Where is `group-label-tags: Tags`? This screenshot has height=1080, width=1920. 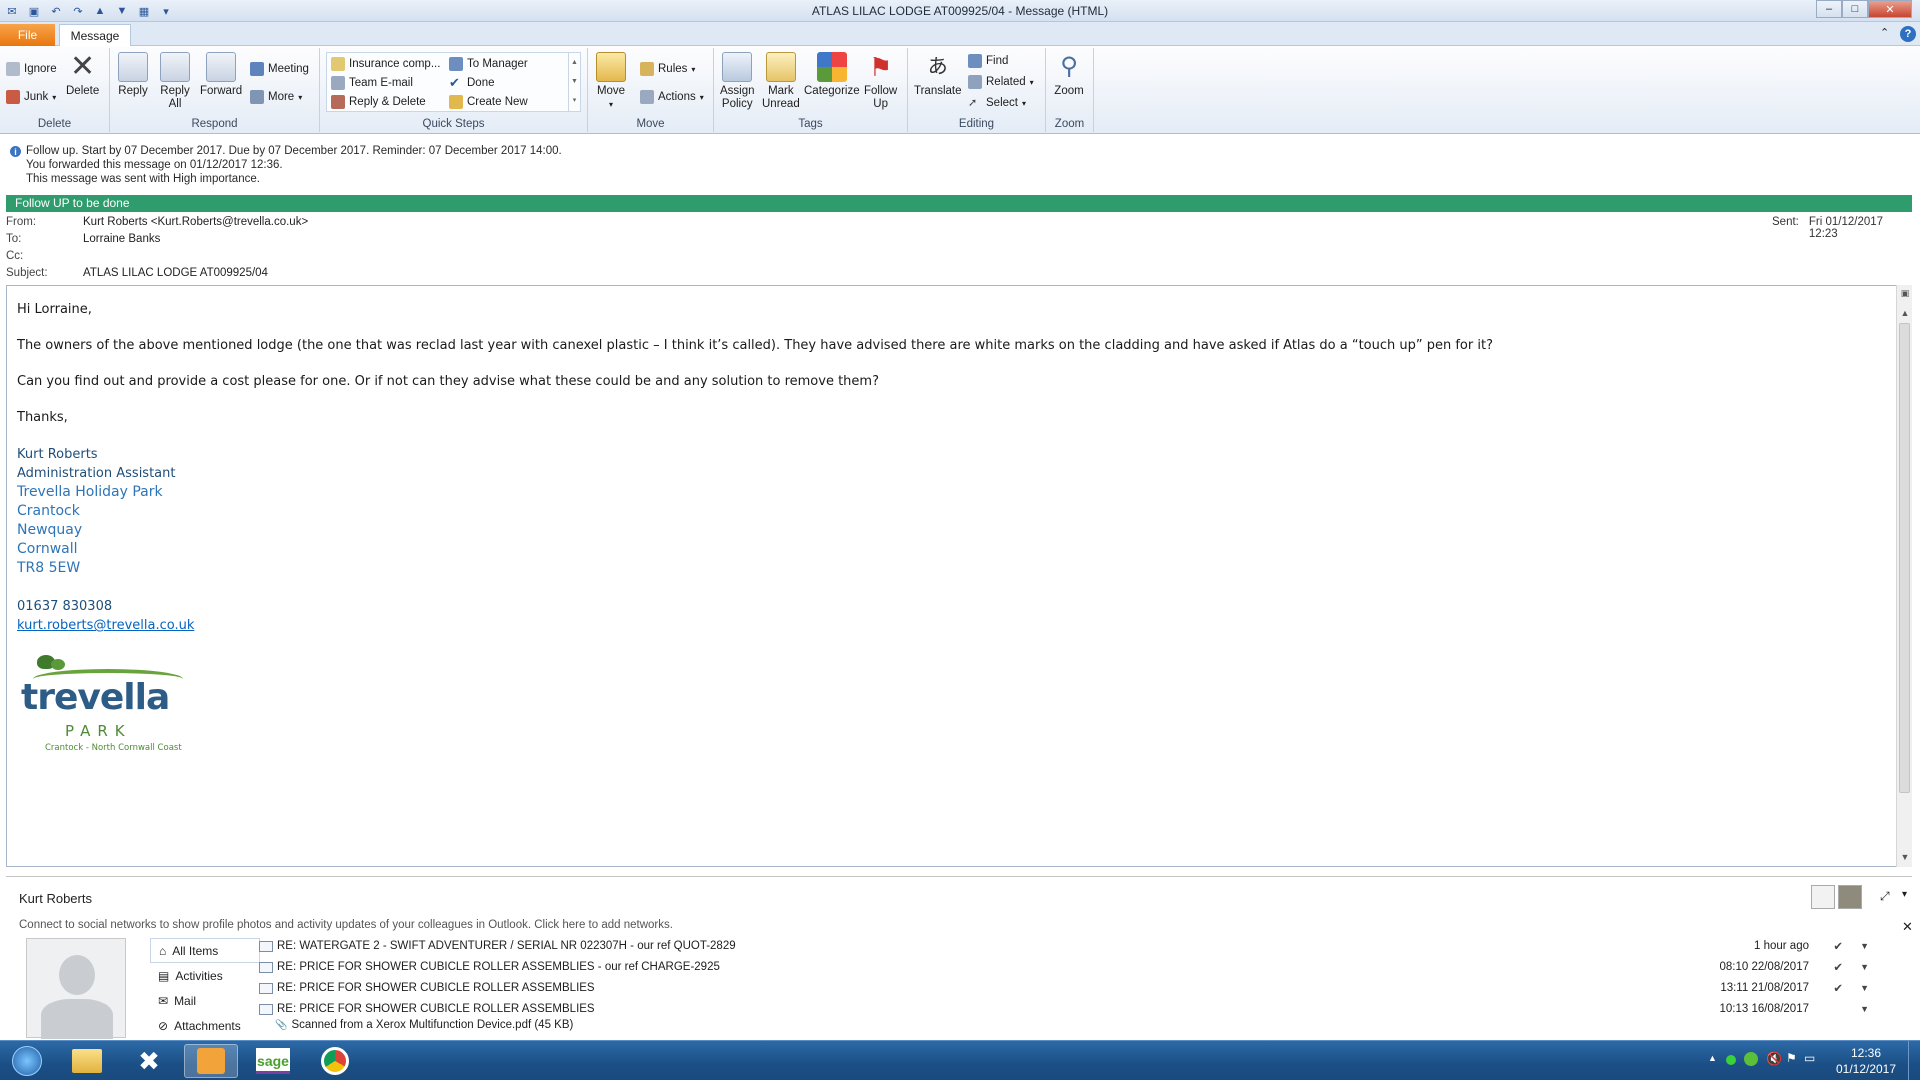 group-label-tags: Tags is located at coordinates (810, 124).